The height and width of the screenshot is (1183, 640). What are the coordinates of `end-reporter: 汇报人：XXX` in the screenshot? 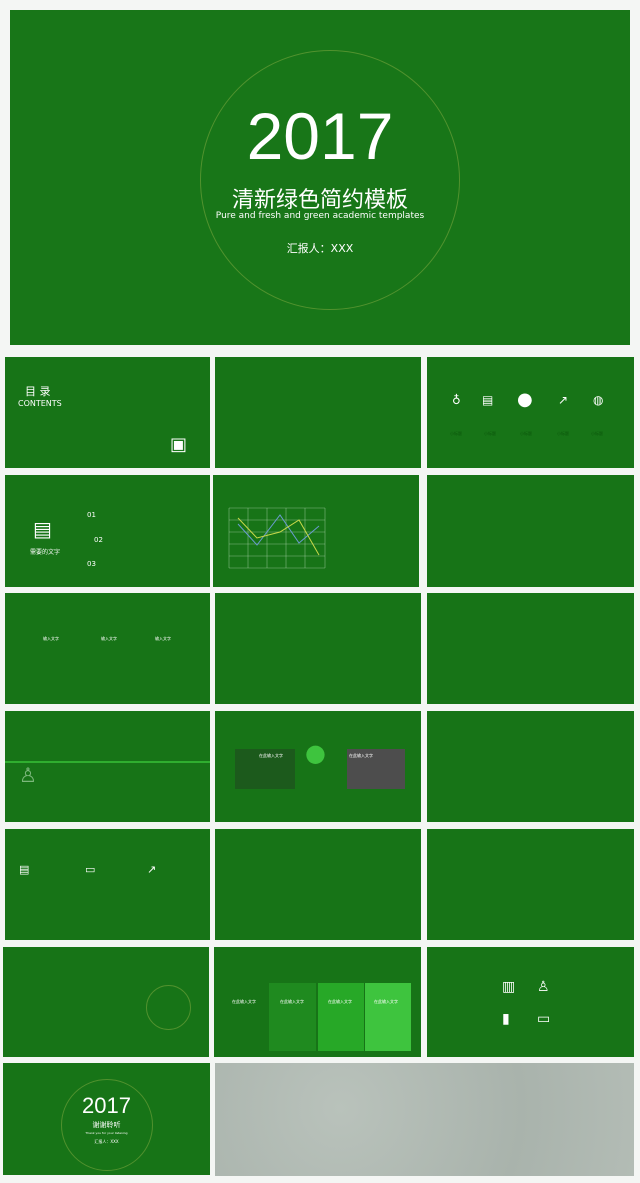 It's located at (106, 1141).